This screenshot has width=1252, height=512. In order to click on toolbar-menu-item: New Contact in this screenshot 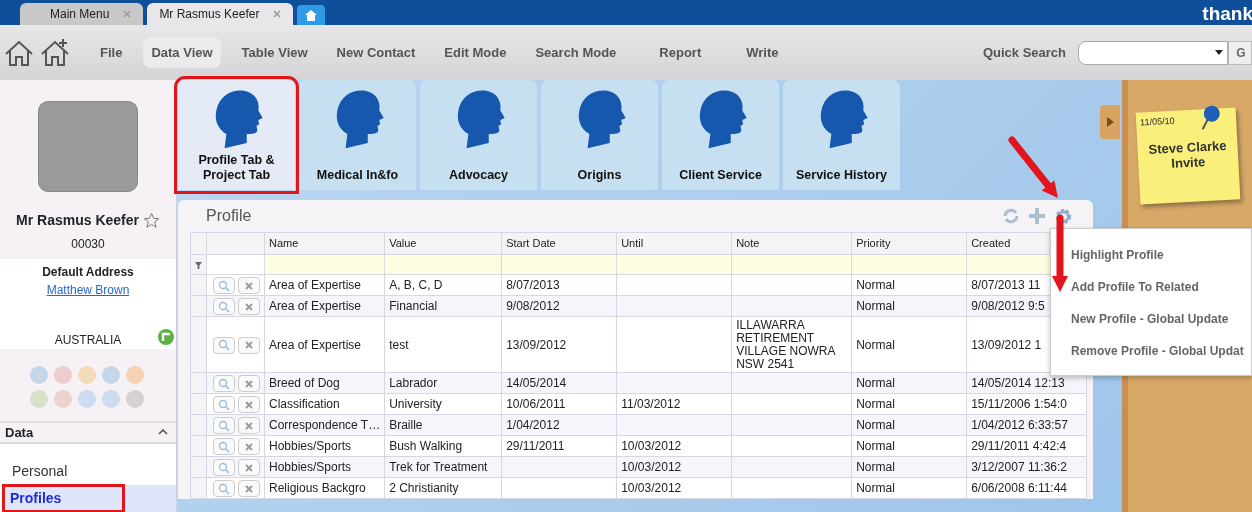, I will do `click(376, 52)`.